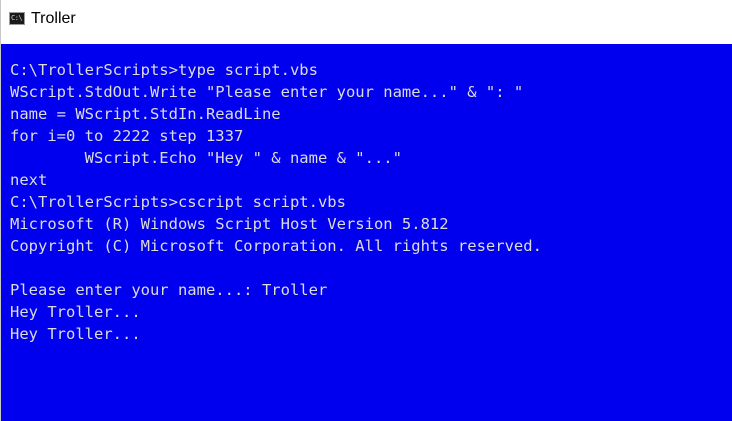  Describe the element at coordinates (29, 180) in the screenshot. I see `console-line-script: next` at that location.